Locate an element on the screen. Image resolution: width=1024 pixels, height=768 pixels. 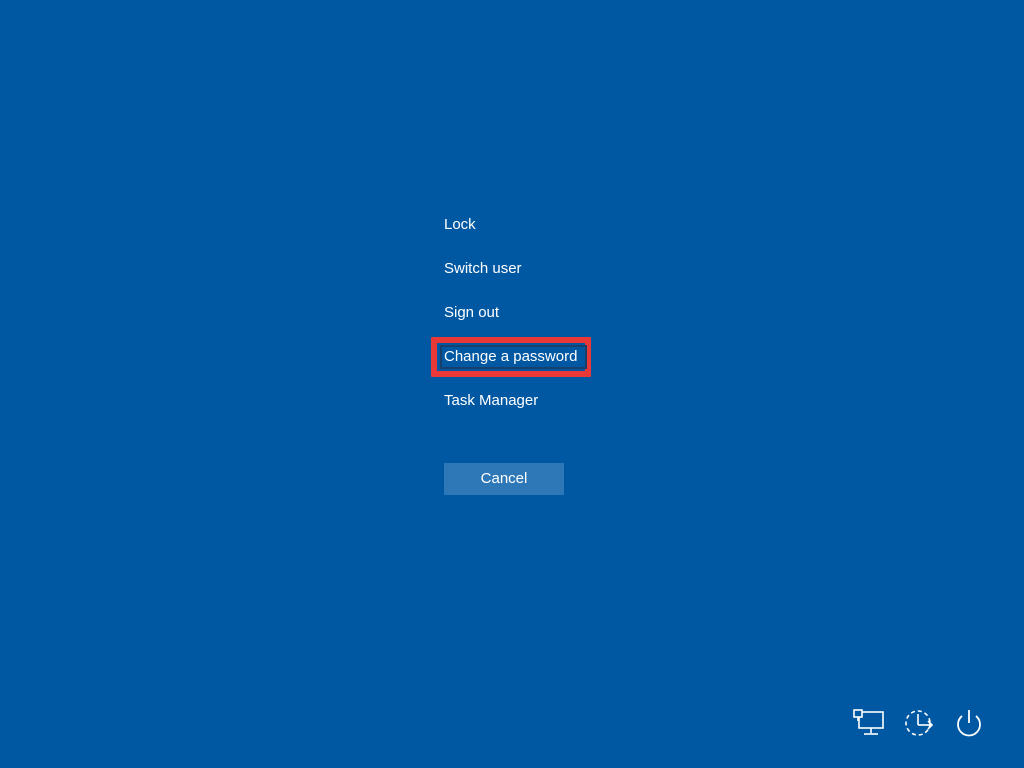
change-password-option: Change a password is located at coordinates (537, 363).